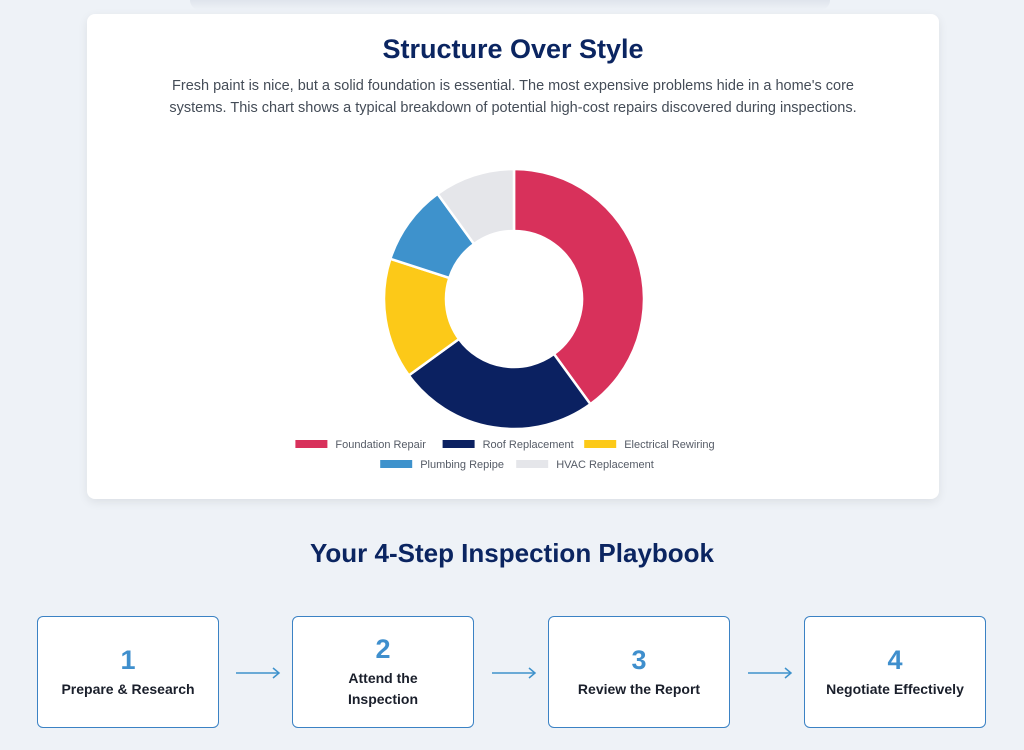 This screenshot has height=750, width=1024. I want to click on legend-label: HVAC Replacement, so click(605, 465).